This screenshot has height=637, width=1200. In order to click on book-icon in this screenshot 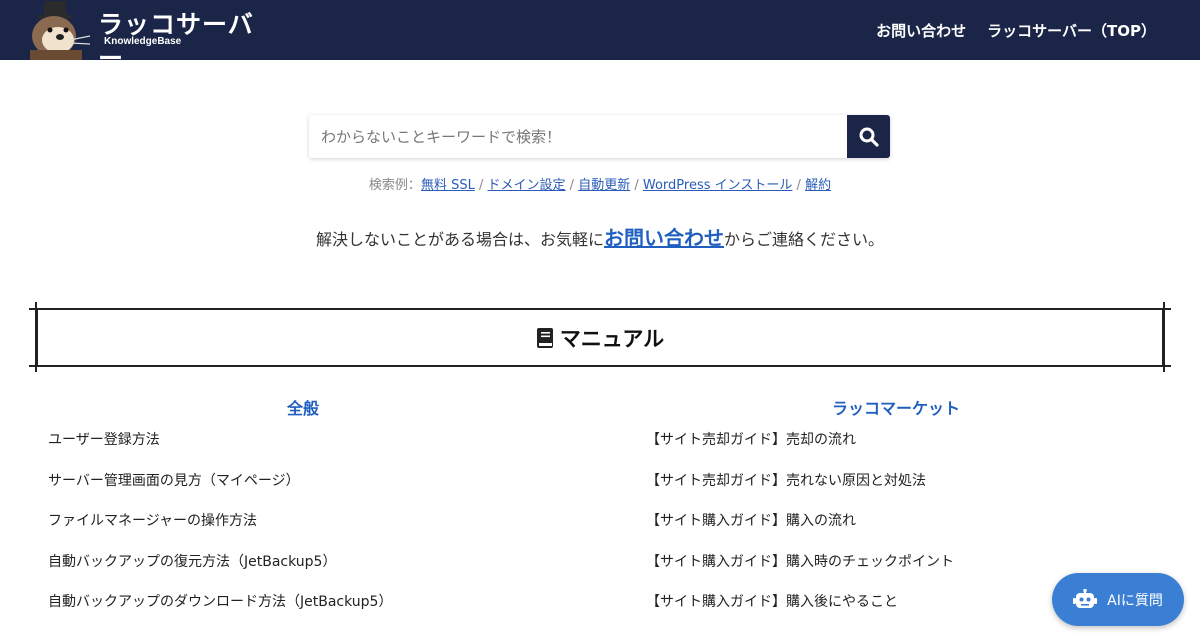, I will do `click(544, 337)`.